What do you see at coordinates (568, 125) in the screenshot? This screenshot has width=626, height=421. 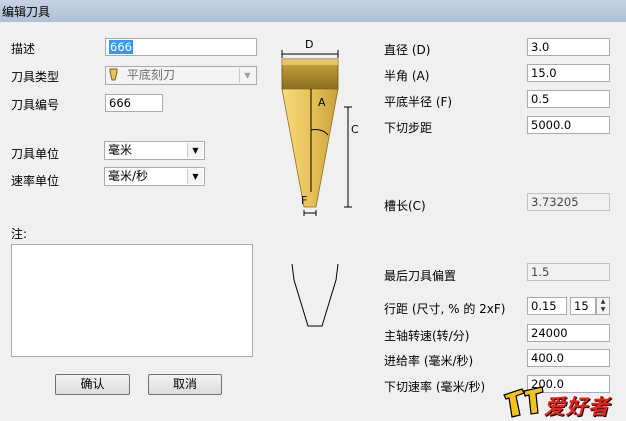 I see `plunge-step-input: 5000.0` at bounding box center [568, 125].